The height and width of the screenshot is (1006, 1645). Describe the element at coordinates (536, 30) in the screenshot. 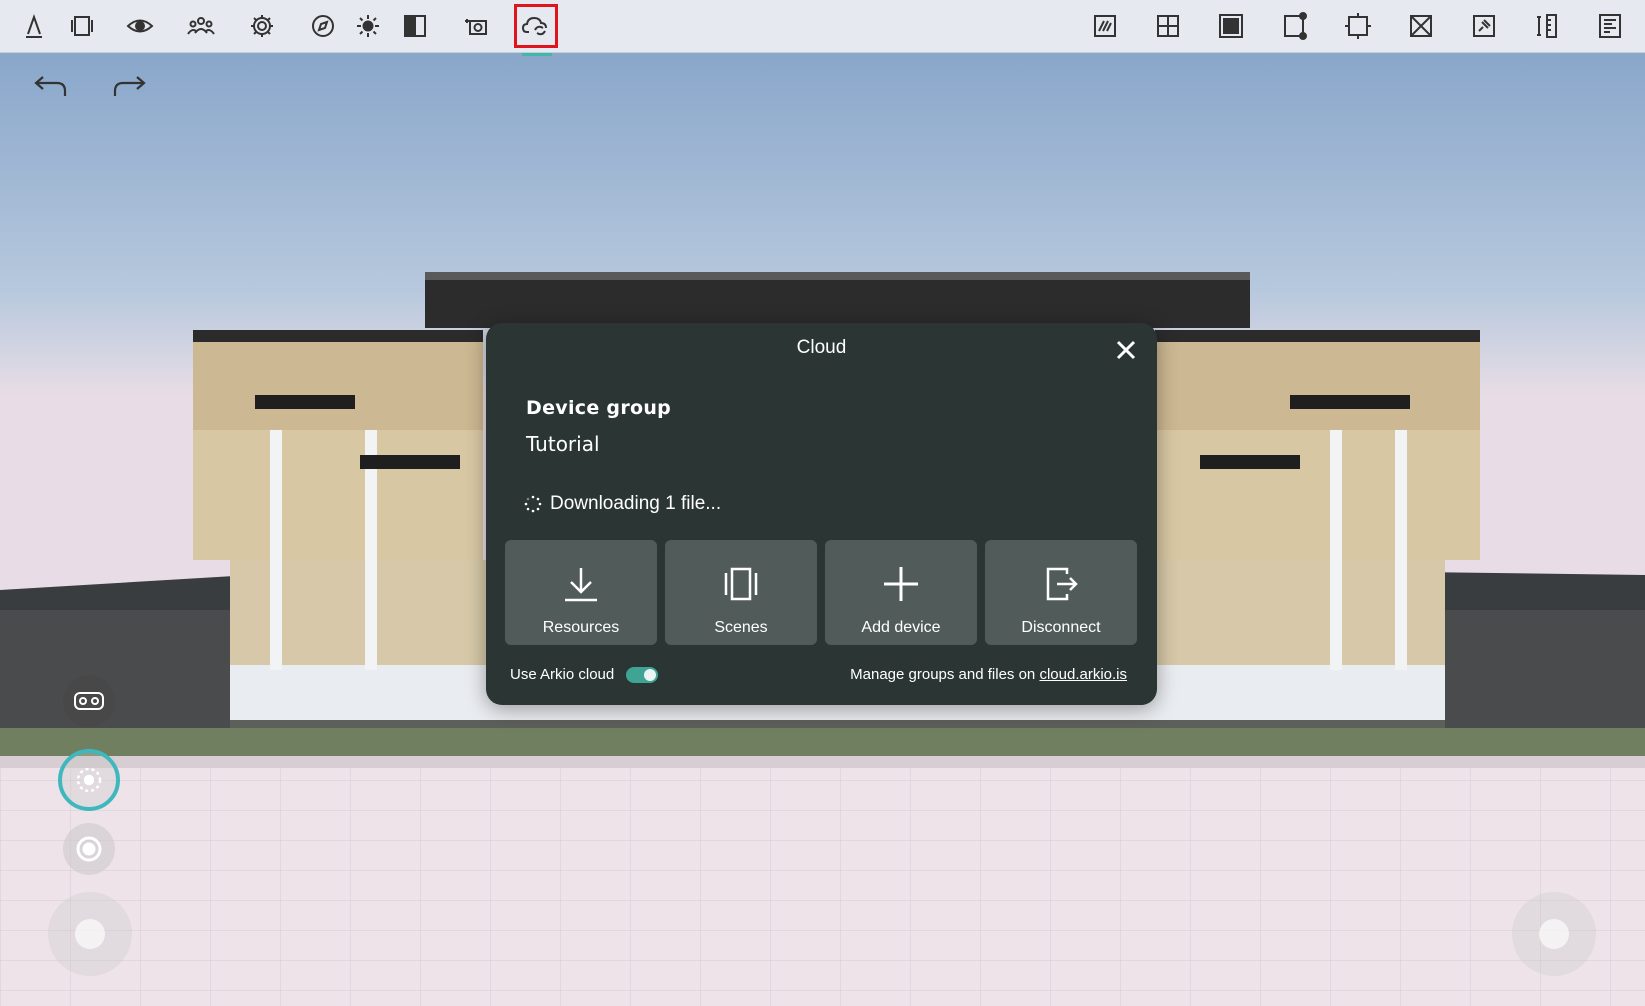

I see `cloud-sync-icon` at that location.